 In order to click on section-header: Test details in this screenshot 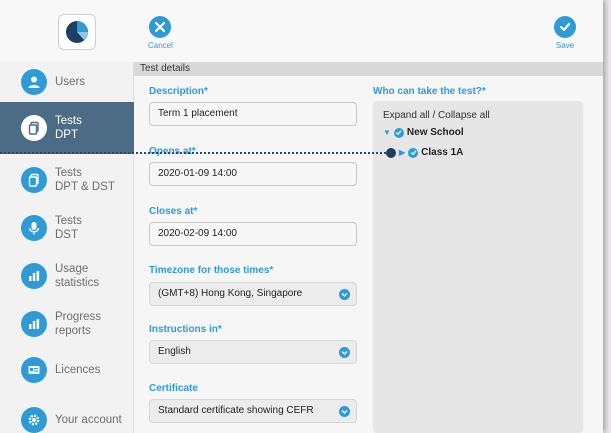, I will do `click(368, 69)`.